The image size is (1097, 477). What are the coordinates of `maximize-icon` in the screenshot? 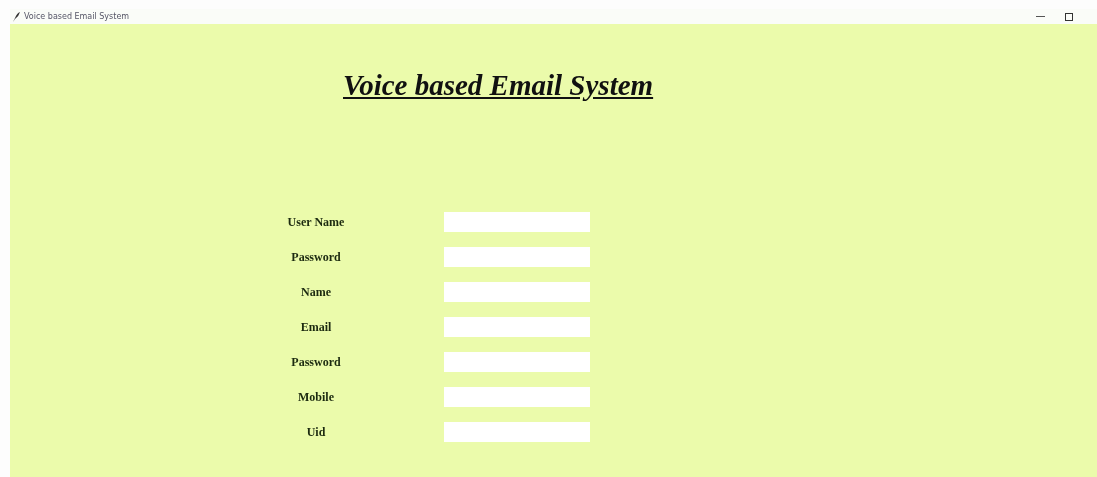 It's located at (1069, 16).